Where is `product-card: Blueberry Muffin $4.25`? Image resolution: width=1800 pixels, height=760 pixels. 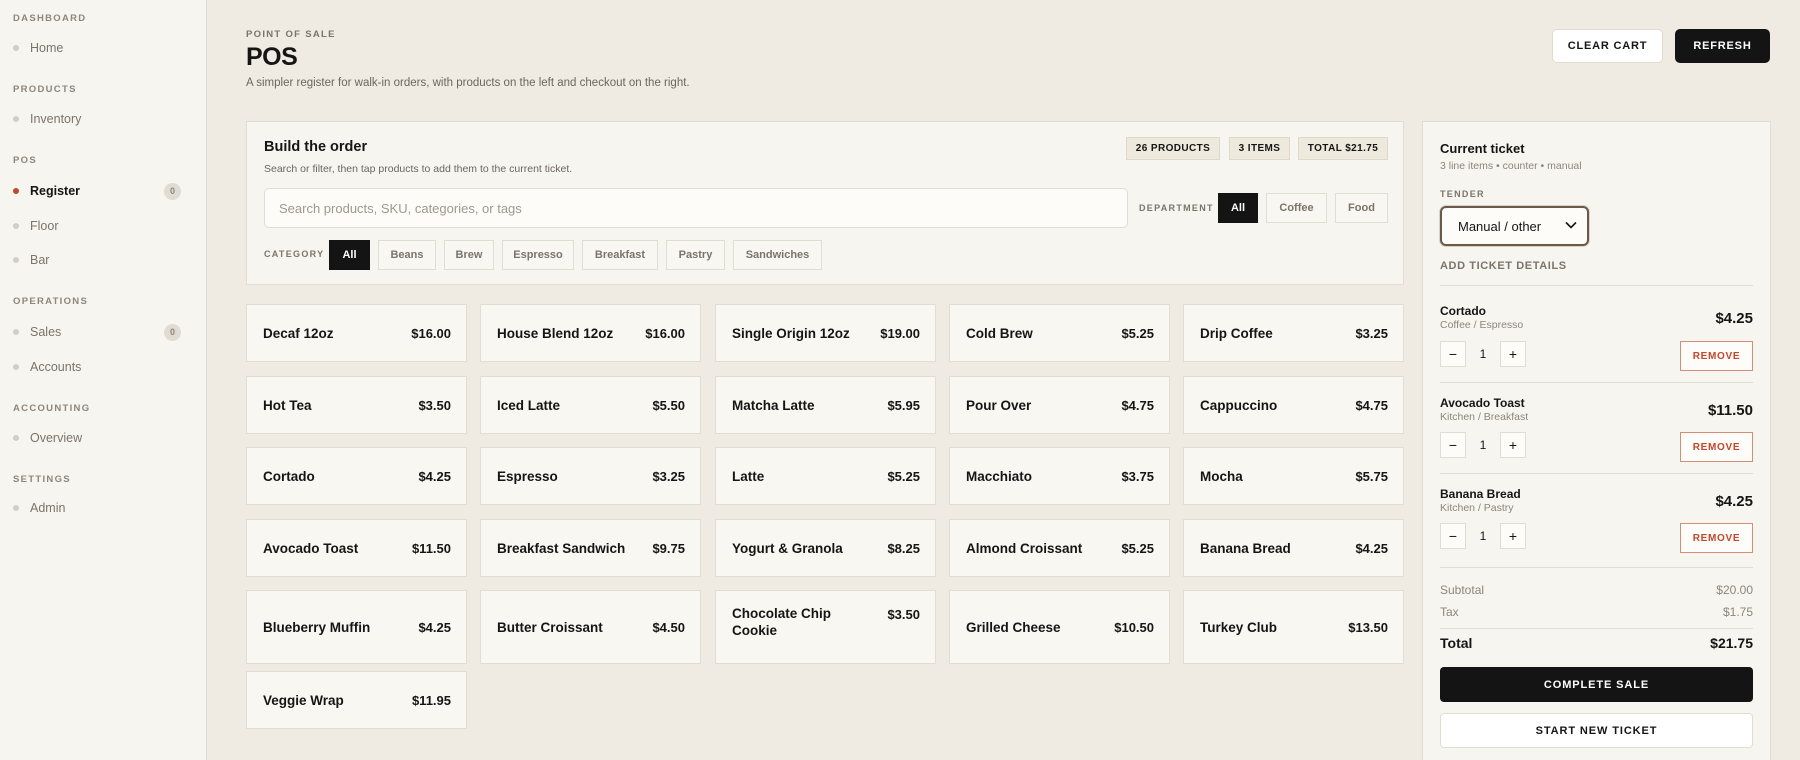 product-card: Blueberry Muffin $4.25 is located at coordinates (356, 627).